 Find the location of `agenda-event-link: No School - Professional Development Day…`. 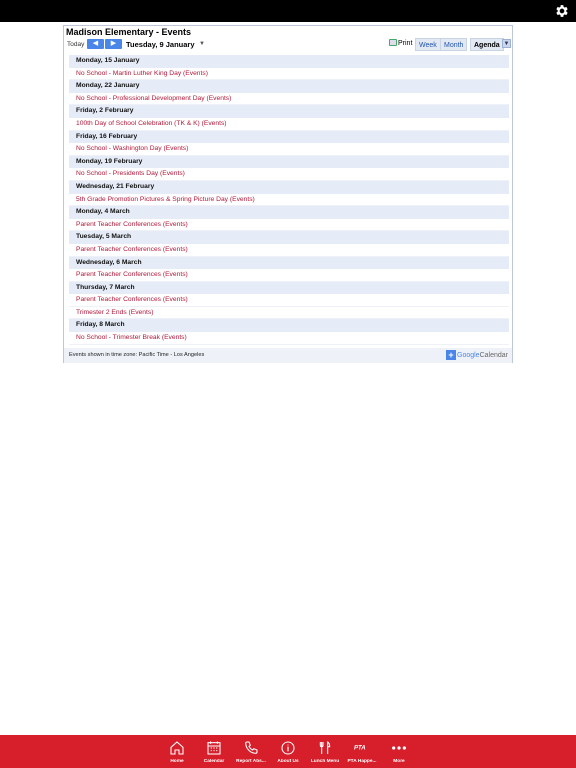

agenda-event-link: No School - Professional Development Day… is located at coordinates (289, 99).